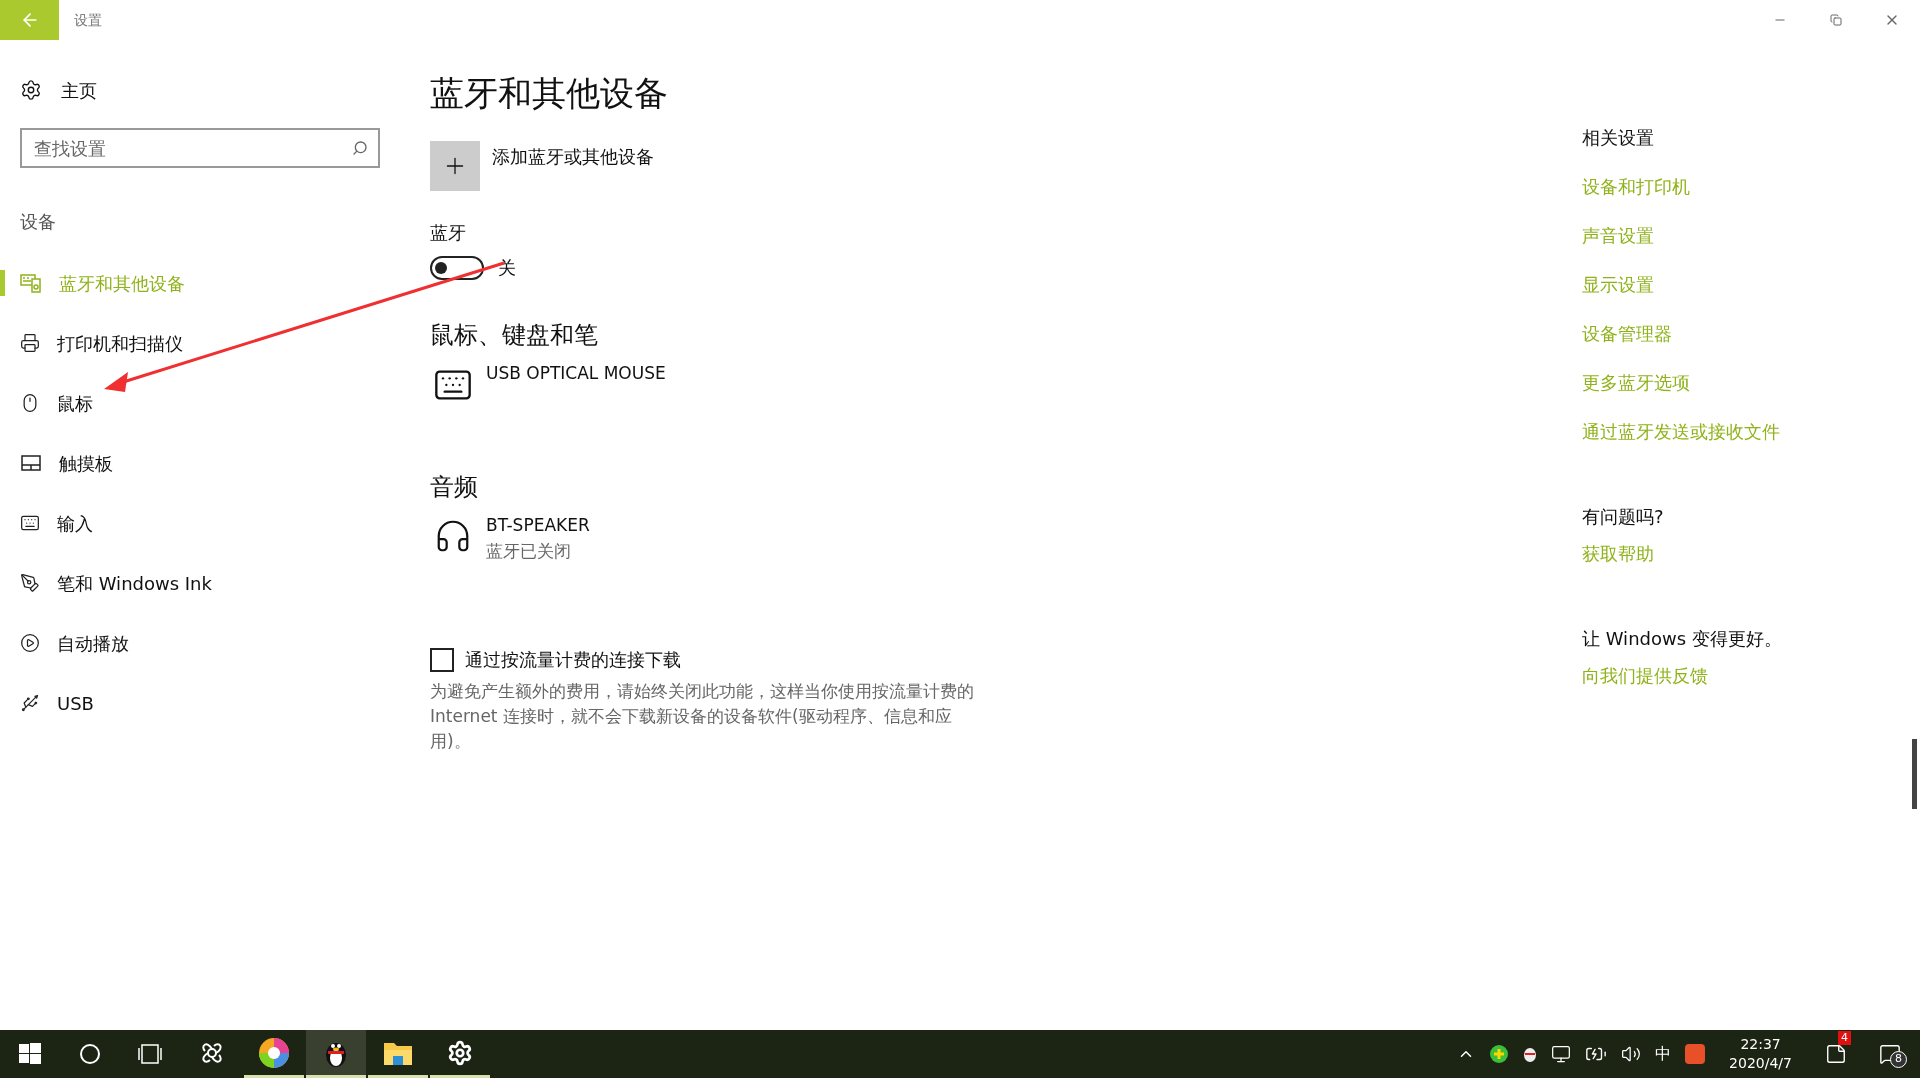 The width and height of the screenshot is (1920, 1078). I want to click on touchpad-icon, so click(31, 463).